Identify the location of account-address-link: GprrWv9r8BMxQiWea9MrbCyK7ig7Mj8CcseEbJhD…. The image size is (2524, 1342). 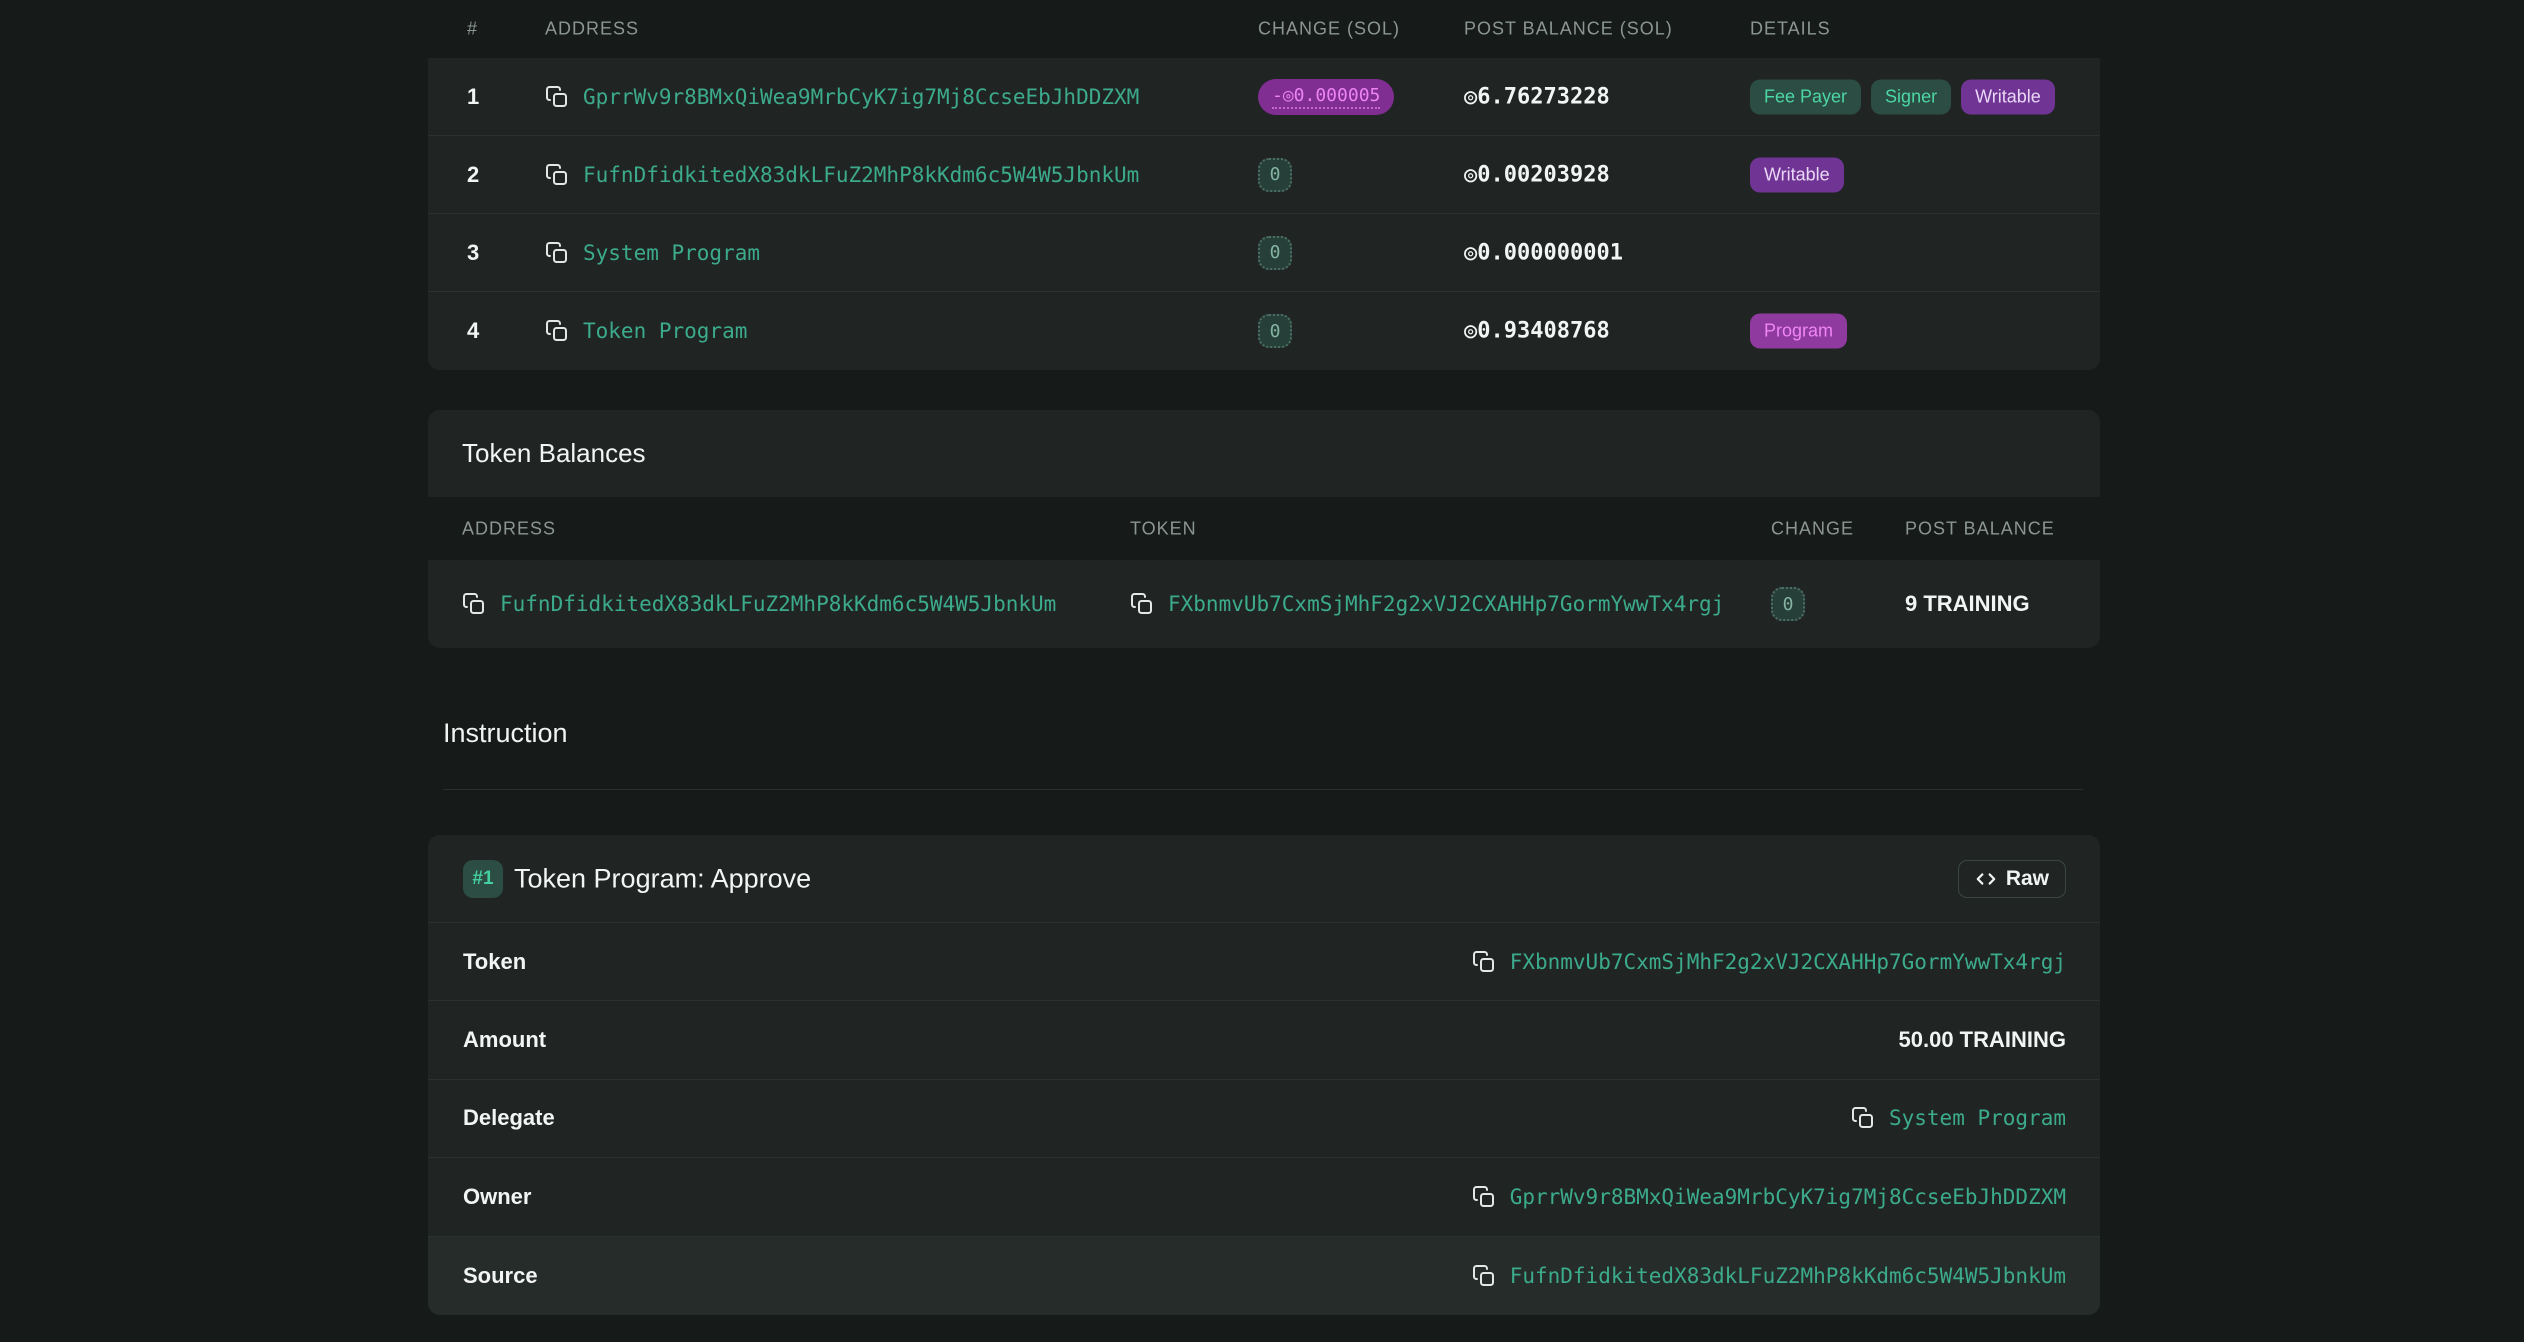
(861, 97).